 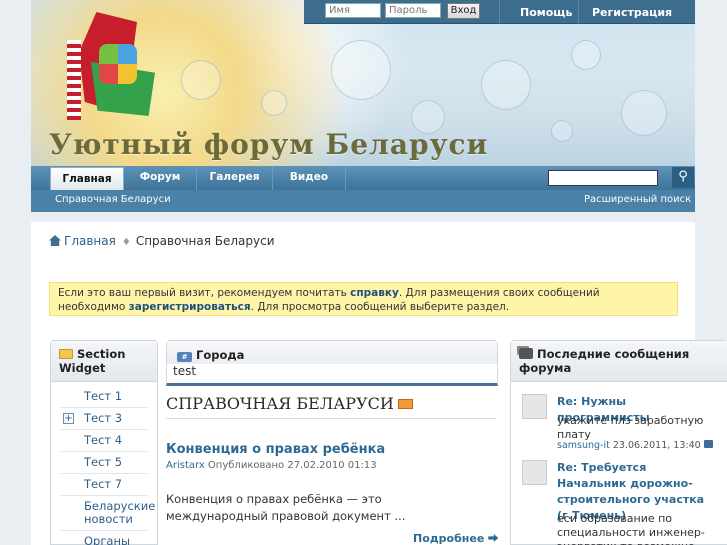 What do you see at coordinates (546, 12) in the screenshot?
I see `help-link: Помощь` at bounding box center [546, 12].